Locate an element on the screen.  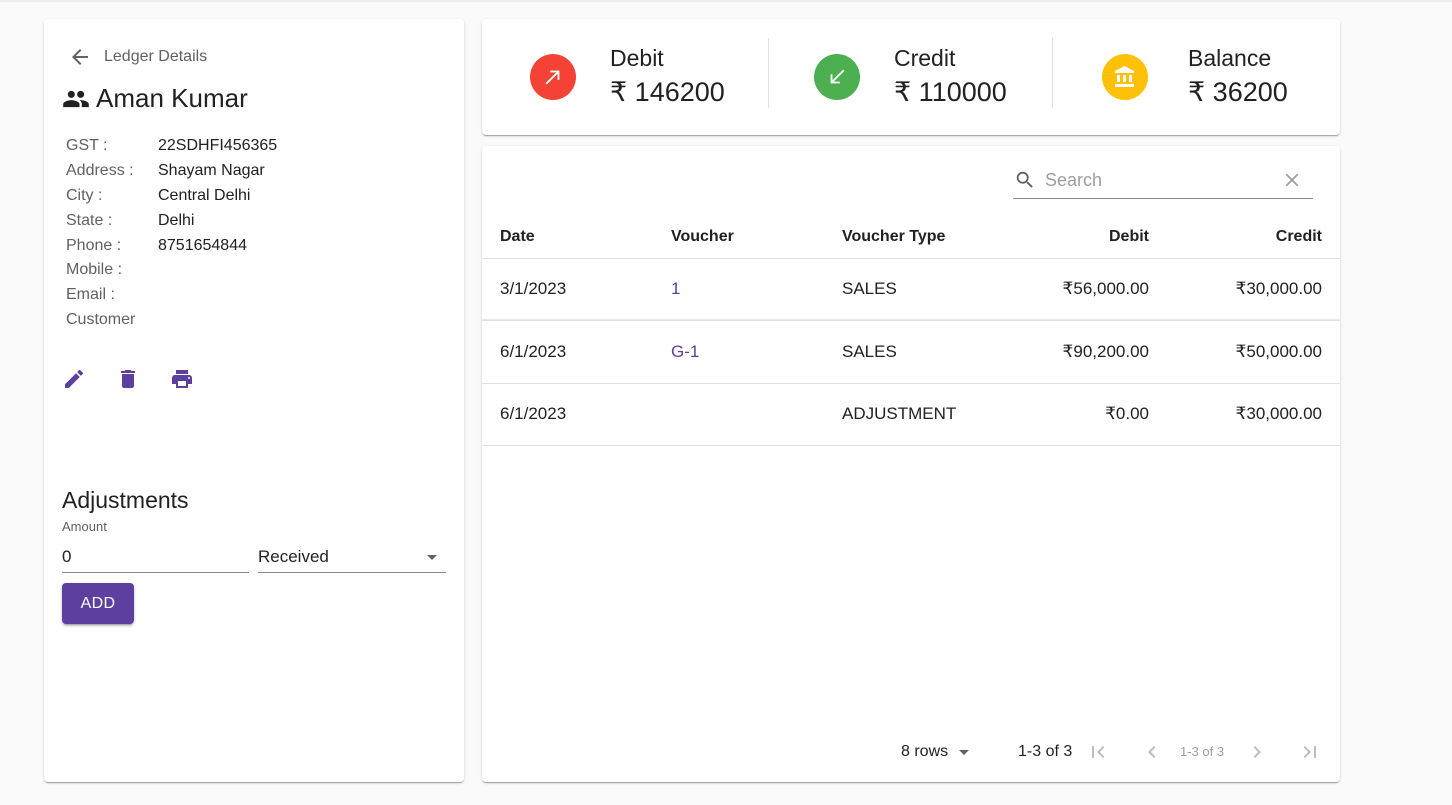
last-page-icon is located at coordinates (1310, 752).